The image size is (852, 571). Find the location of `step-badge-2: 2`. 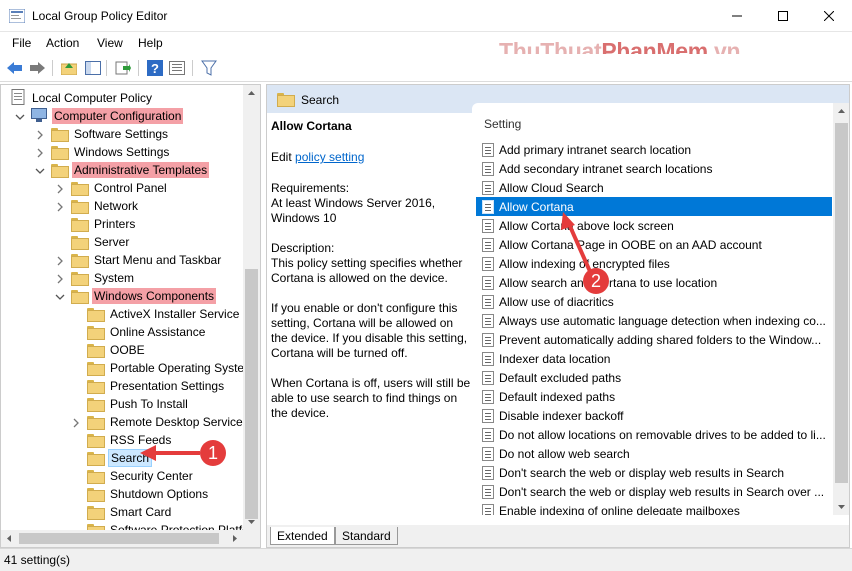

step-badge-2: 2 is located at coordinates (596, 281).